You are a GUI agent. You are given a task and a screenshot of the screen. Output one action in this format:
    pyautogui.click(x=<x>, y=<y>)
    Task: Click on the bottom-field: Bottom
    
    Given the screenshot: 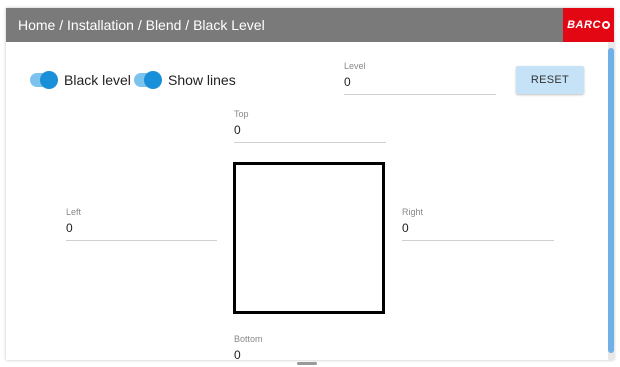 What is the action you would take?
    pyautogui.click(x=310, y=347)
    